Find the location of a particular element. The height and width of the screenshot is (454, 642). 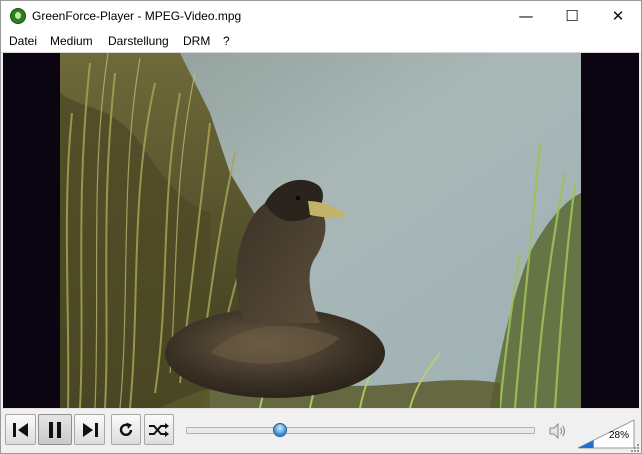

minimize-button: — is located at coordinates (526, 16).